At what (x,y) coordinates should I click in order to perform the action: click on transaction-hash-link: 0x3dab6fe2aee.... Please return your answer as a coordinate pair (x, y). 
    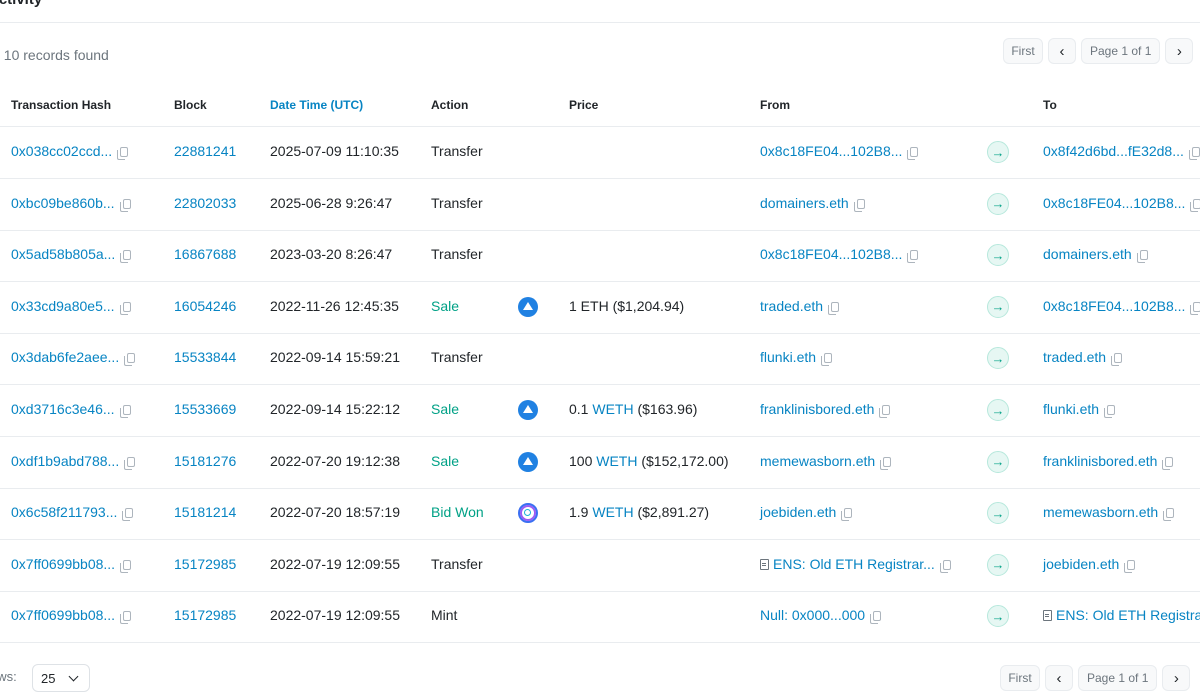
    Looking at the image, I should click on (65, 357).